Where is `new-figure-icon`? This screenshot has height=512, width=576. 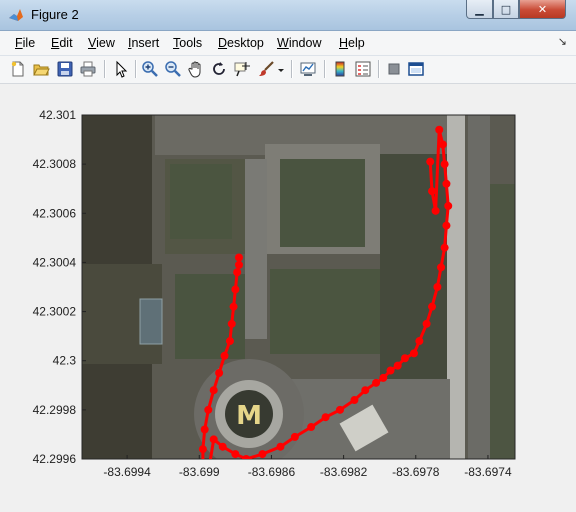 new-figure-icon is located at coordinates (18, 69).